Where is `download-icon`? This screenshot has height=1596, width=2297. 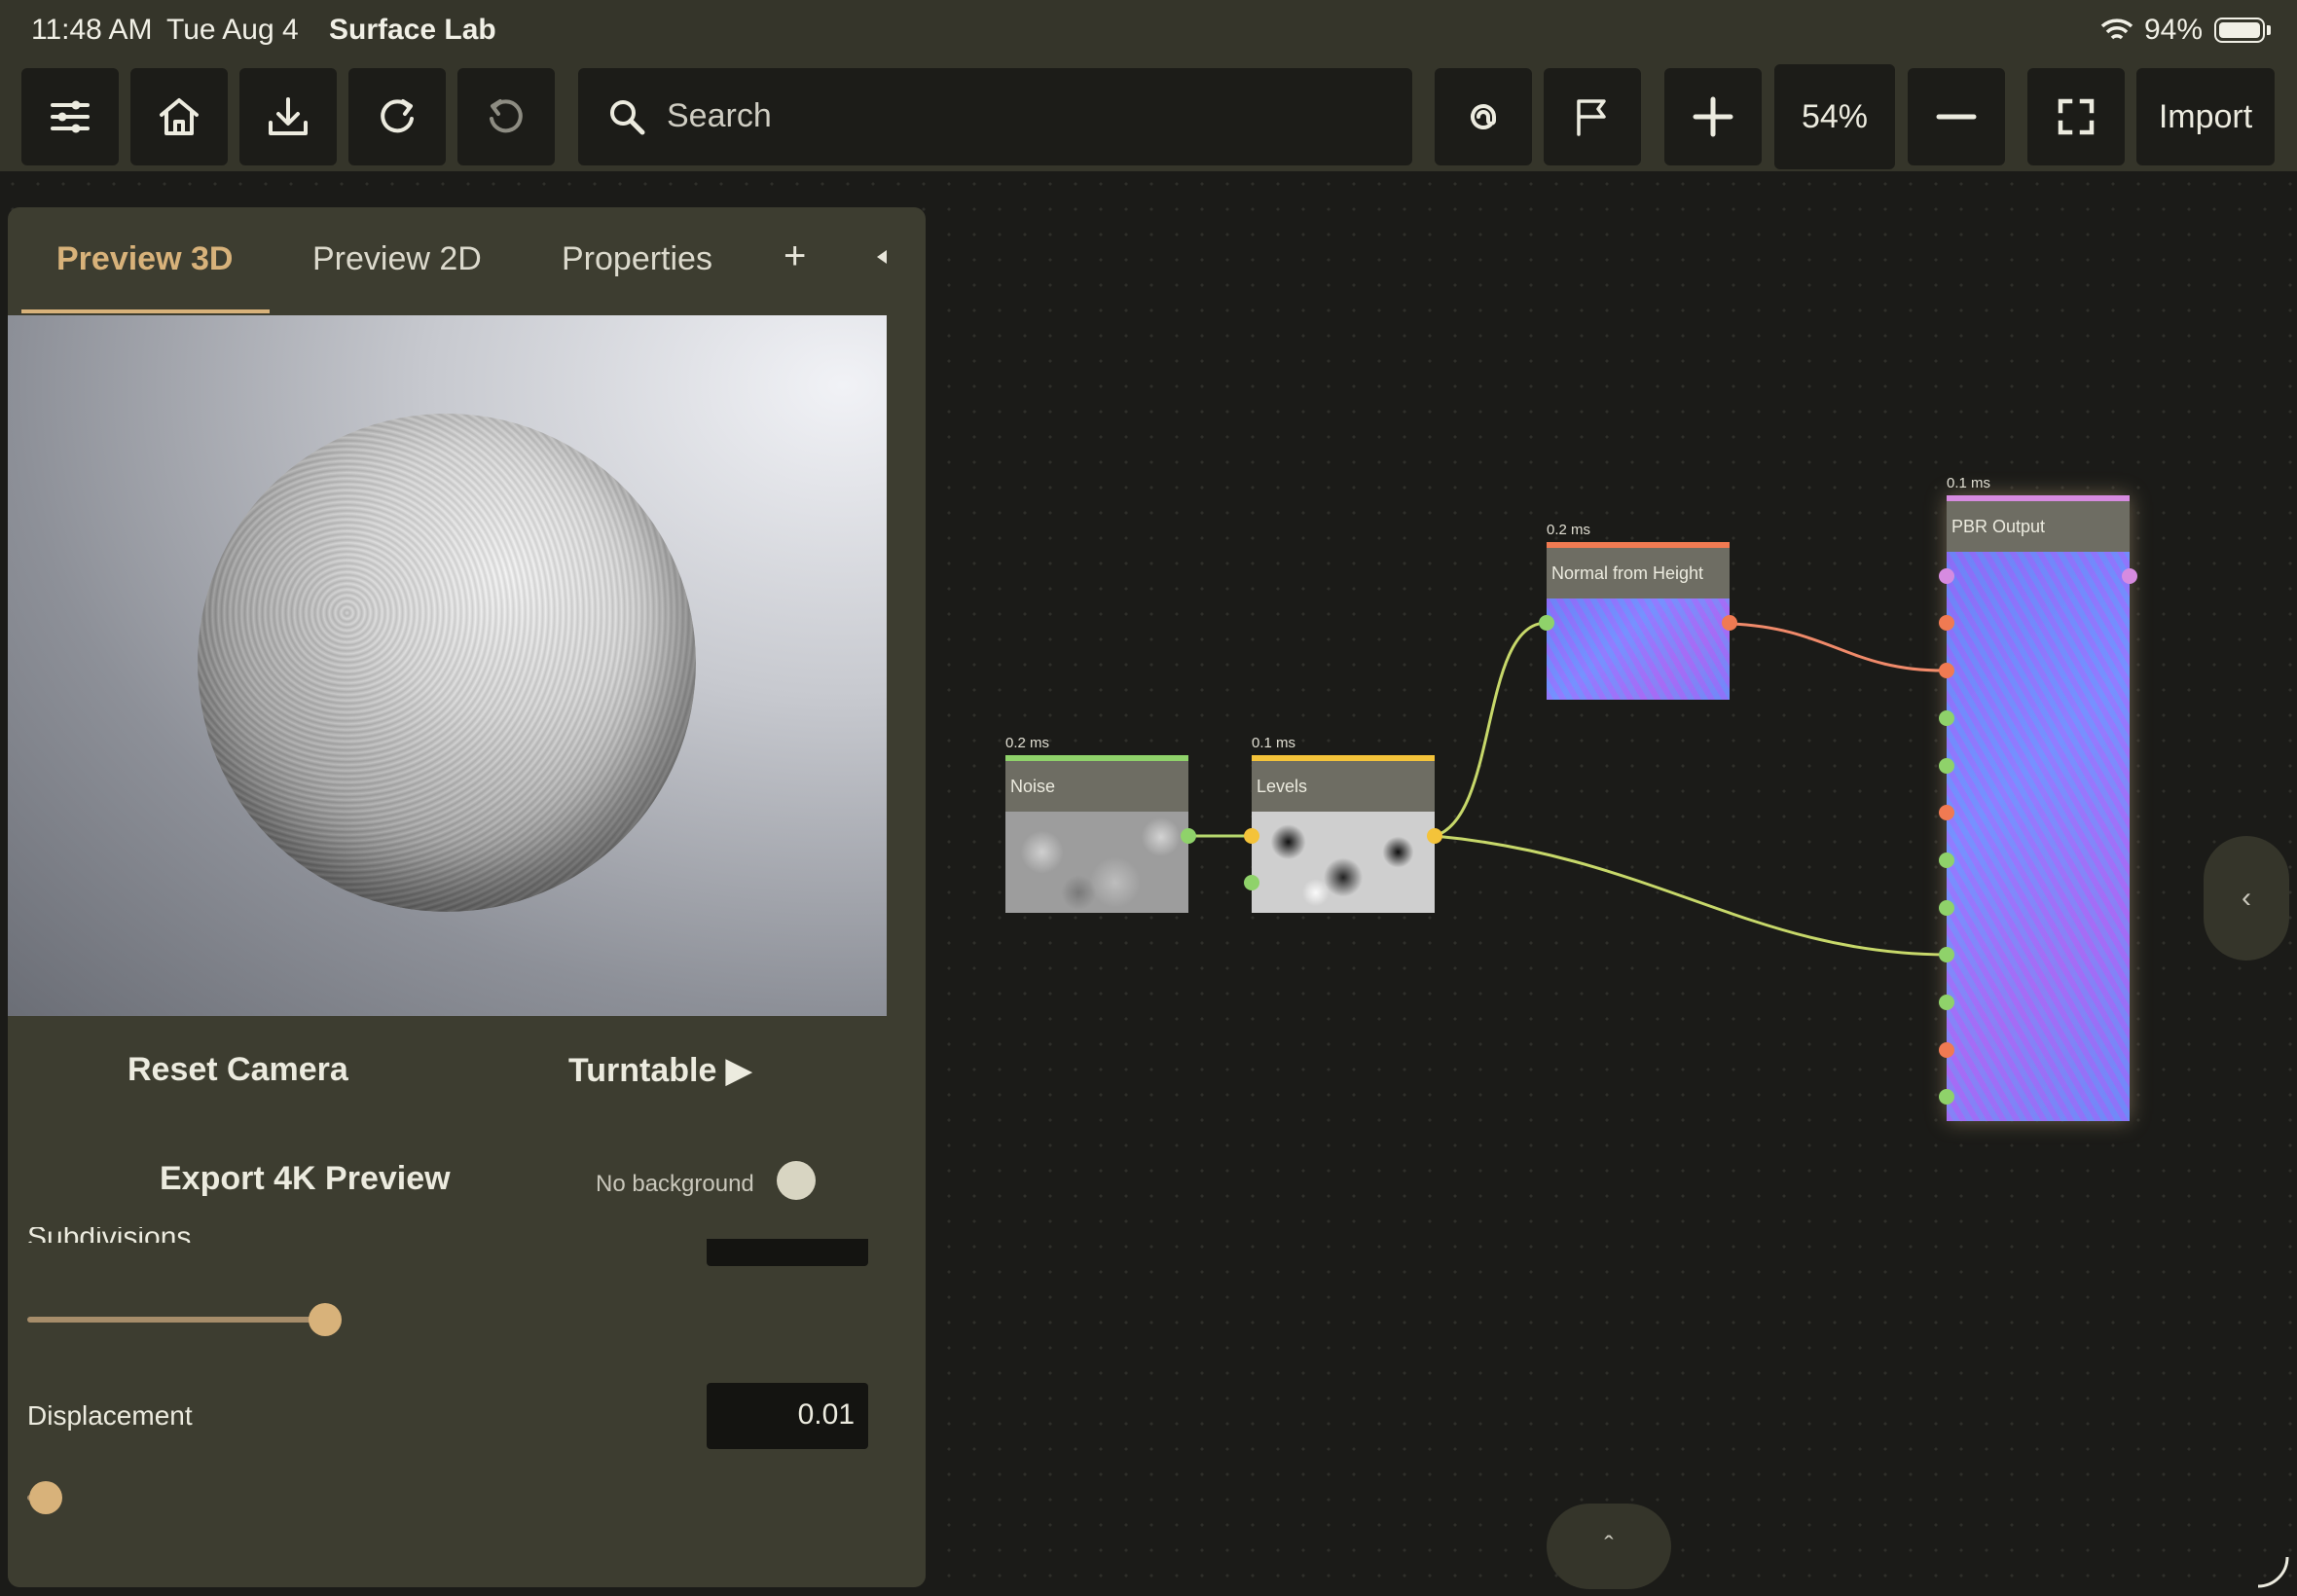 download-icon is located at coordinates (288, 116).